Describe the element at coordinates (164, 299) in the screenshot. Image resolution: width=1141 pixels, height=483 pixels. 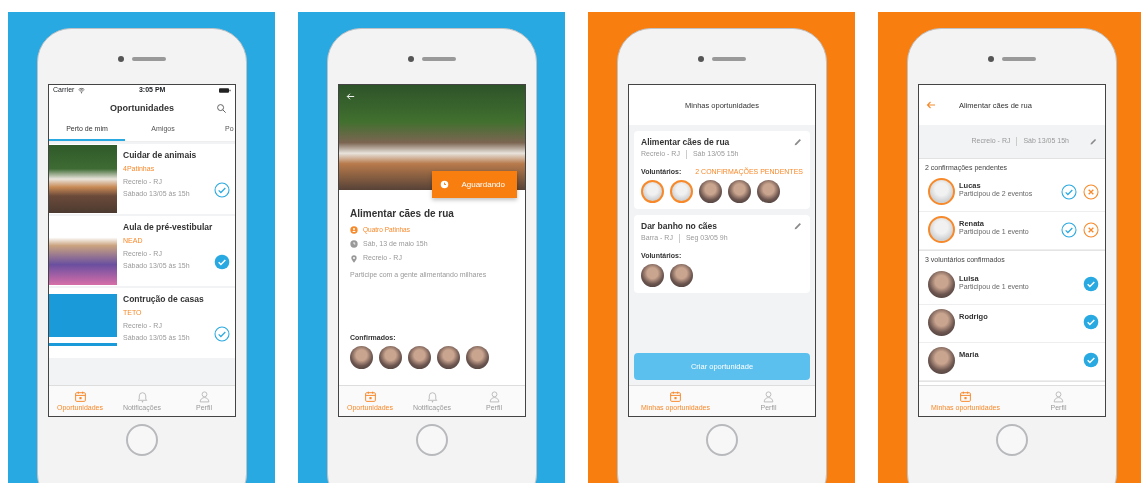
I see `card-title: Contrução de casas` at that location.